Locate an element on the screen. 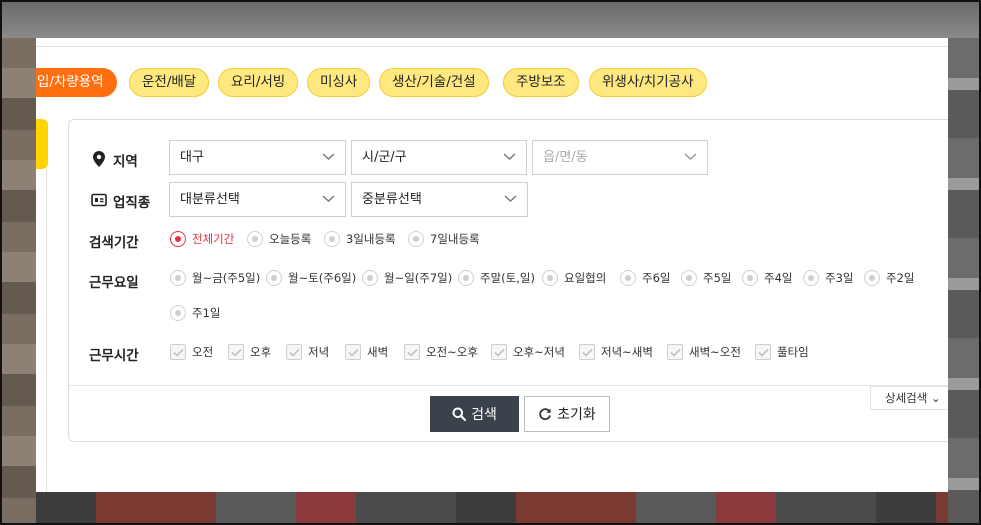 The width and height of the screenshot is (981, 525). region-district-select: 시/군/구 is located at coordinates (439, 157).